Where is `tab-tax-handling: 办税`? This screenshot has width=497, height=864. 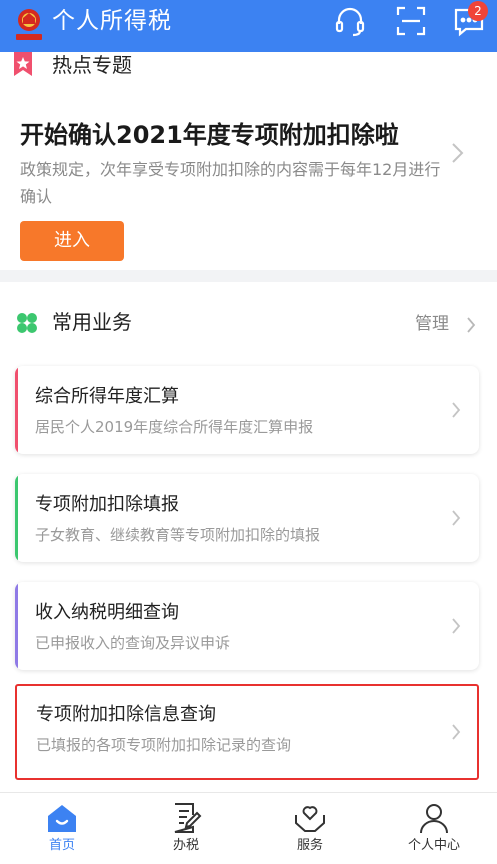 tab-tax-handling: 办税 is located at coordinates (186, 828).